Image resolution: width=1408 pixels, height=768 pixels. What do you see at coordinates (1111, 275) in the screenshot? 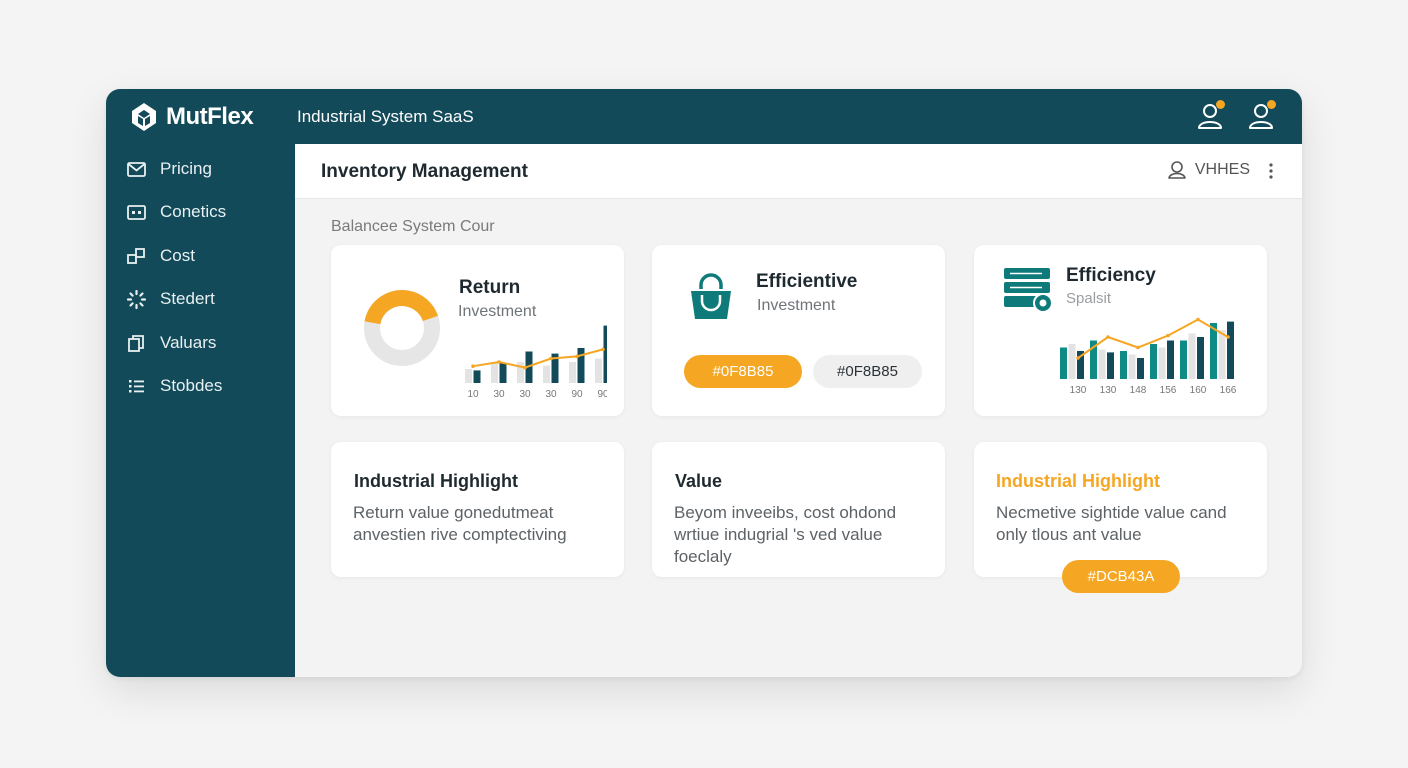
I see `card-title: Efficiency` at bounding box center [1111, 275].